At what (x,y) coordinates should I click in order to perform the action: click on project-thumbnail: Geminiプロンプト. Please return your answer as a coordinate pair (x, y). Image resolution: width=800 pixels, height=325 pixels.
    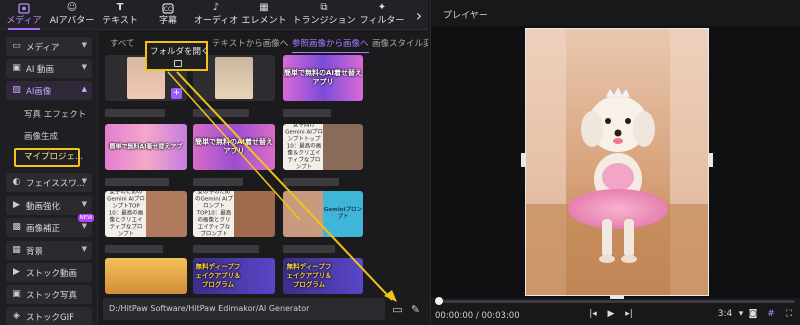
    Looking at the image, I should click on (323, 214).